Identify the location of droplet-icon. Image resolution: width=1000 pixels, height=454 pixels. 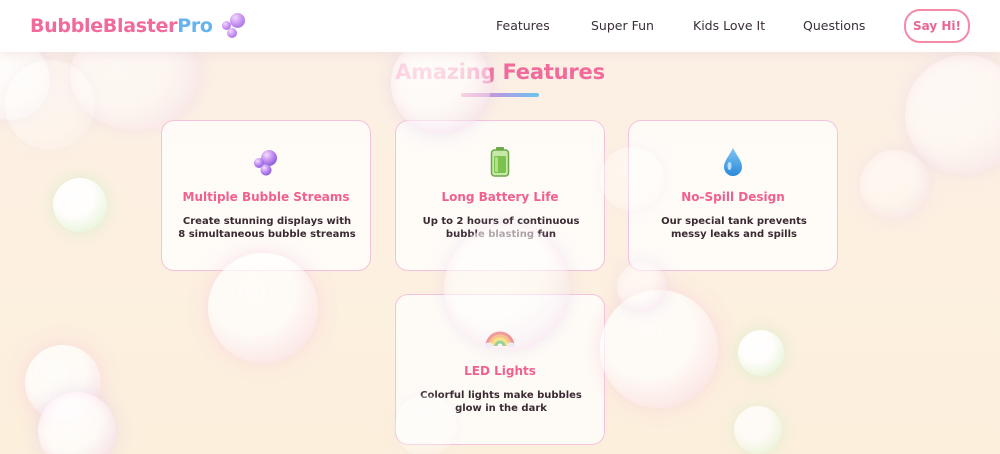
(733, 162).